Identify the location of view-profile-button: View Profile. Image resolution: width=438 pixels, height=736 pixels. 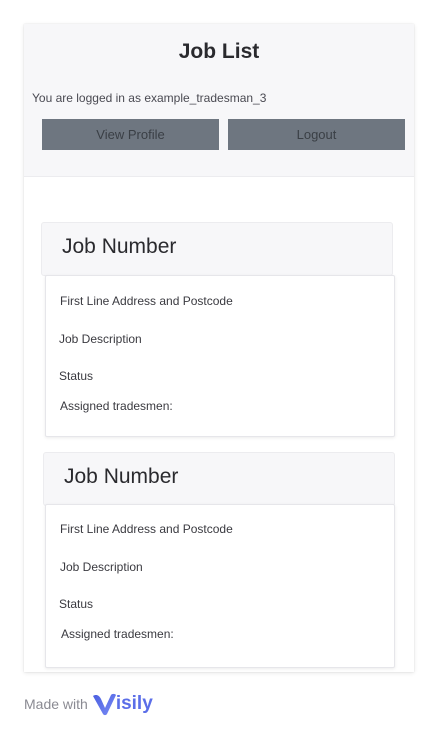
(130, 134).